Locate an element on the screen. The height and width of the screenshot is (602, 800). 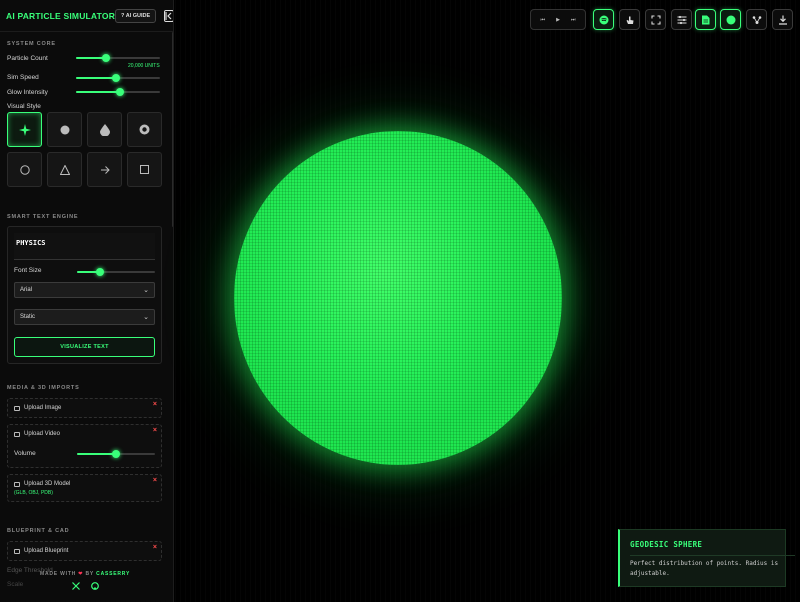
sidebar-footer: MADE WITH ❤ BY CASSERRY is located at coordinates (86, 585).